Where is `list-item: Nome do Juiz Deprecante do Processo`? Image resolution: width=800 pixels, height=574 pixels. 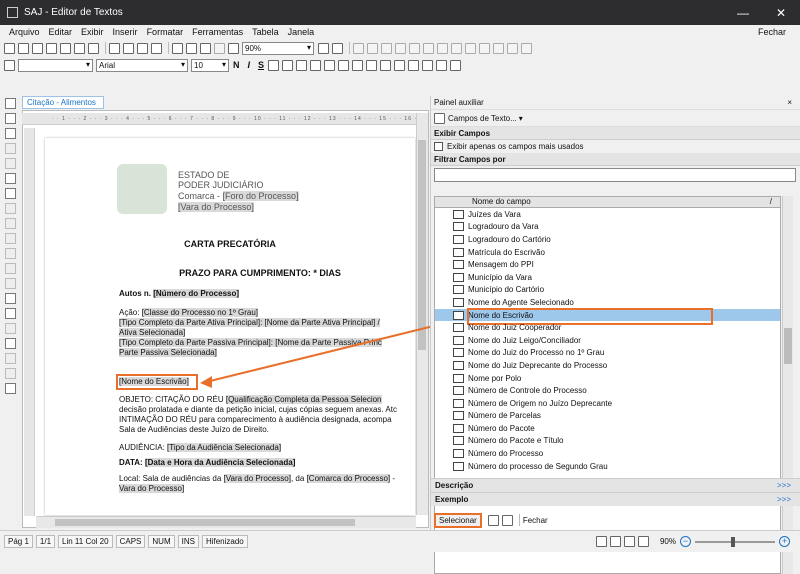 list-item: Nome do Juiz Deprecante do Processo is located at coordinates (607, 365).